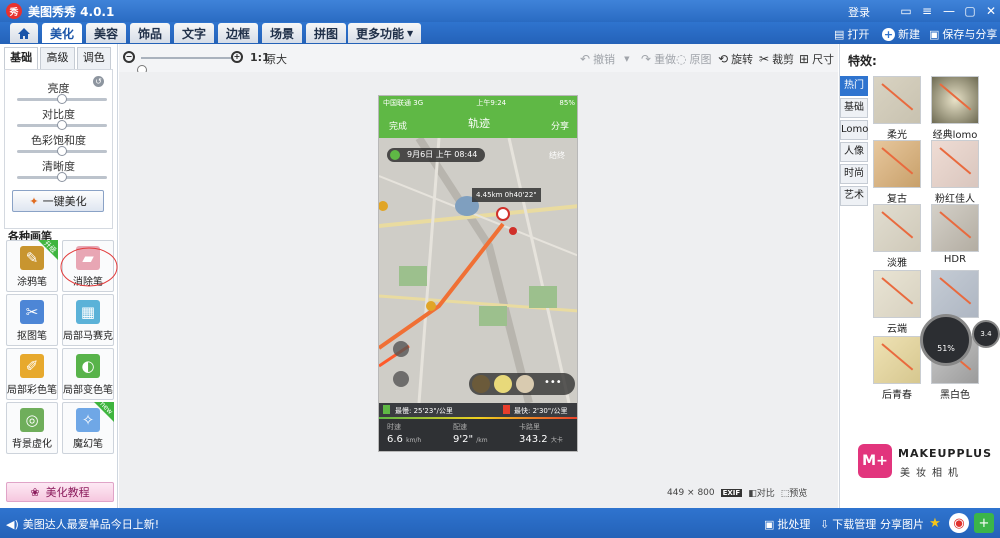 Image resolution: width=1000 pixels, height=538 pixels. What do you see at coordinates (970, 11) in the screenshot?
I see `maximize-icon: ▢` at bounding box center [970, 11].